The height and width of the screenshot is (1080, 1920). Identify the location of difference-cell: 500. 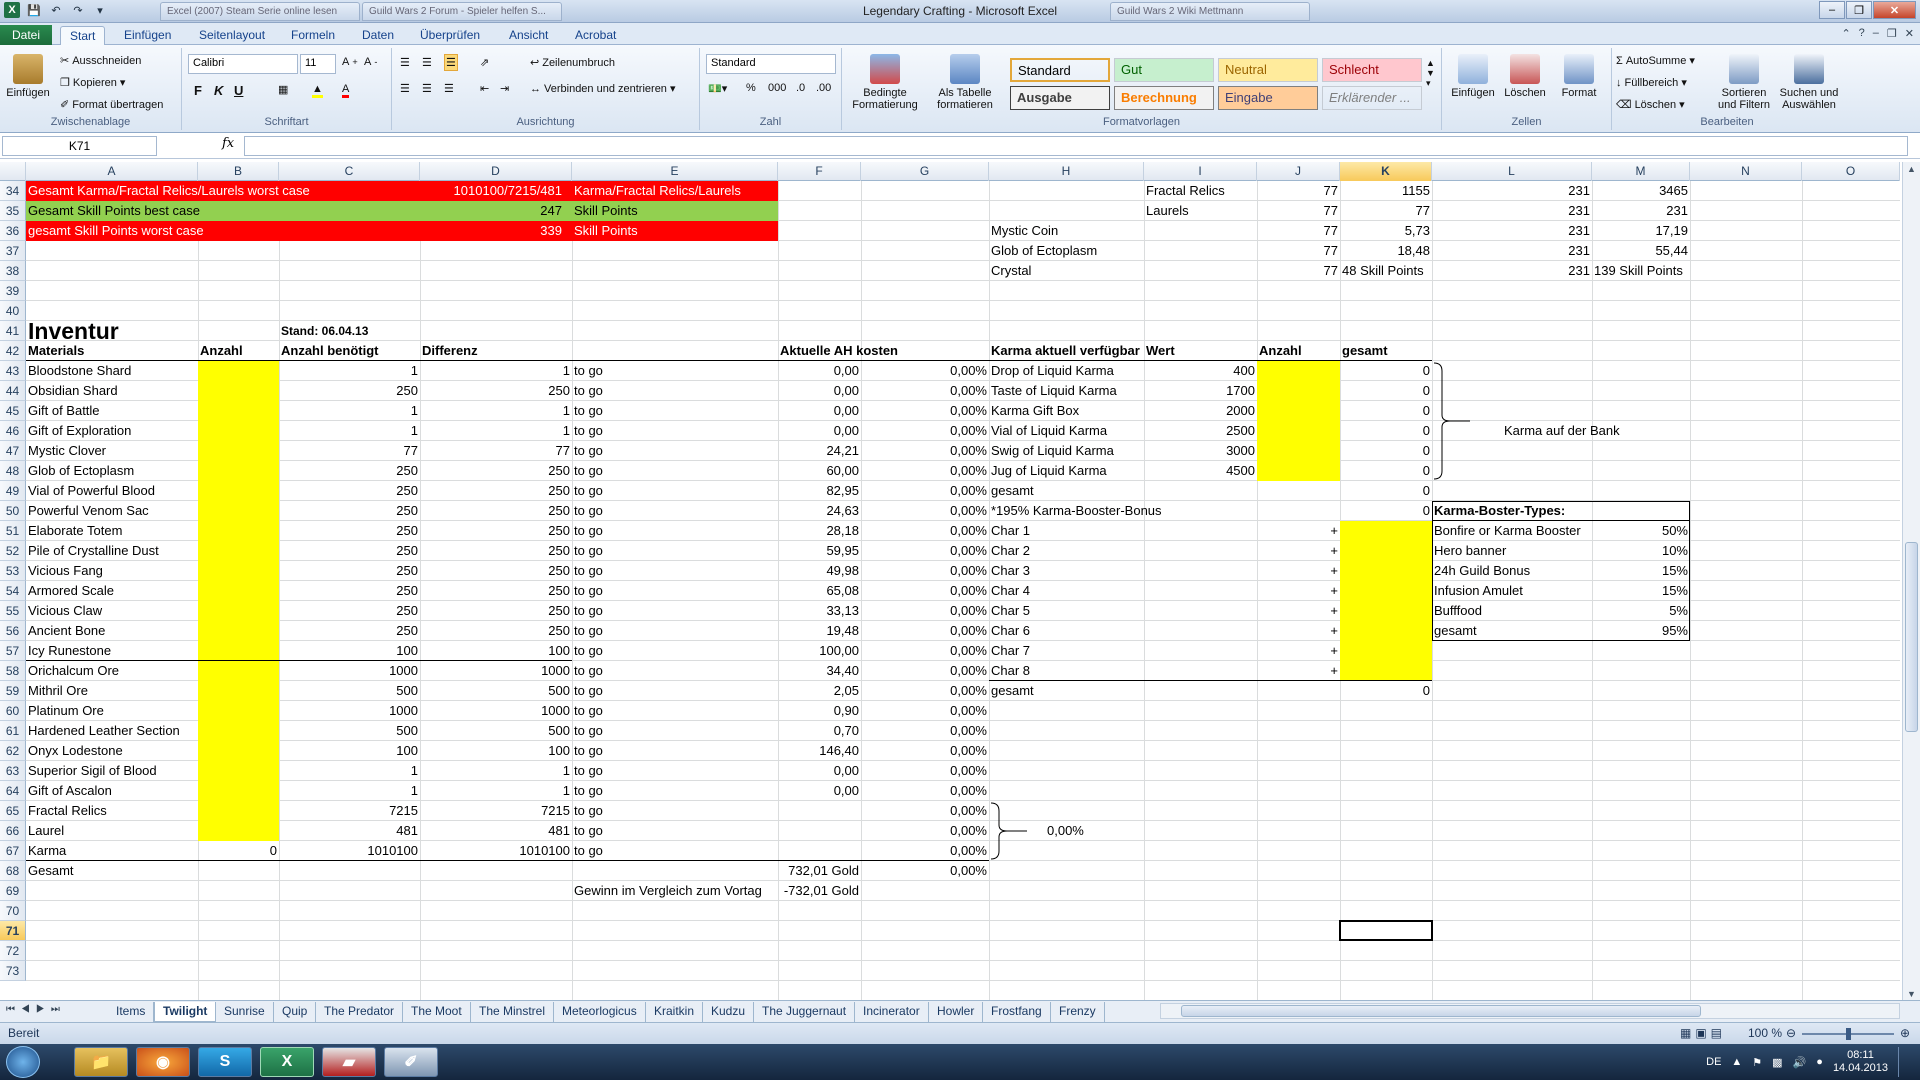
(496, 731).